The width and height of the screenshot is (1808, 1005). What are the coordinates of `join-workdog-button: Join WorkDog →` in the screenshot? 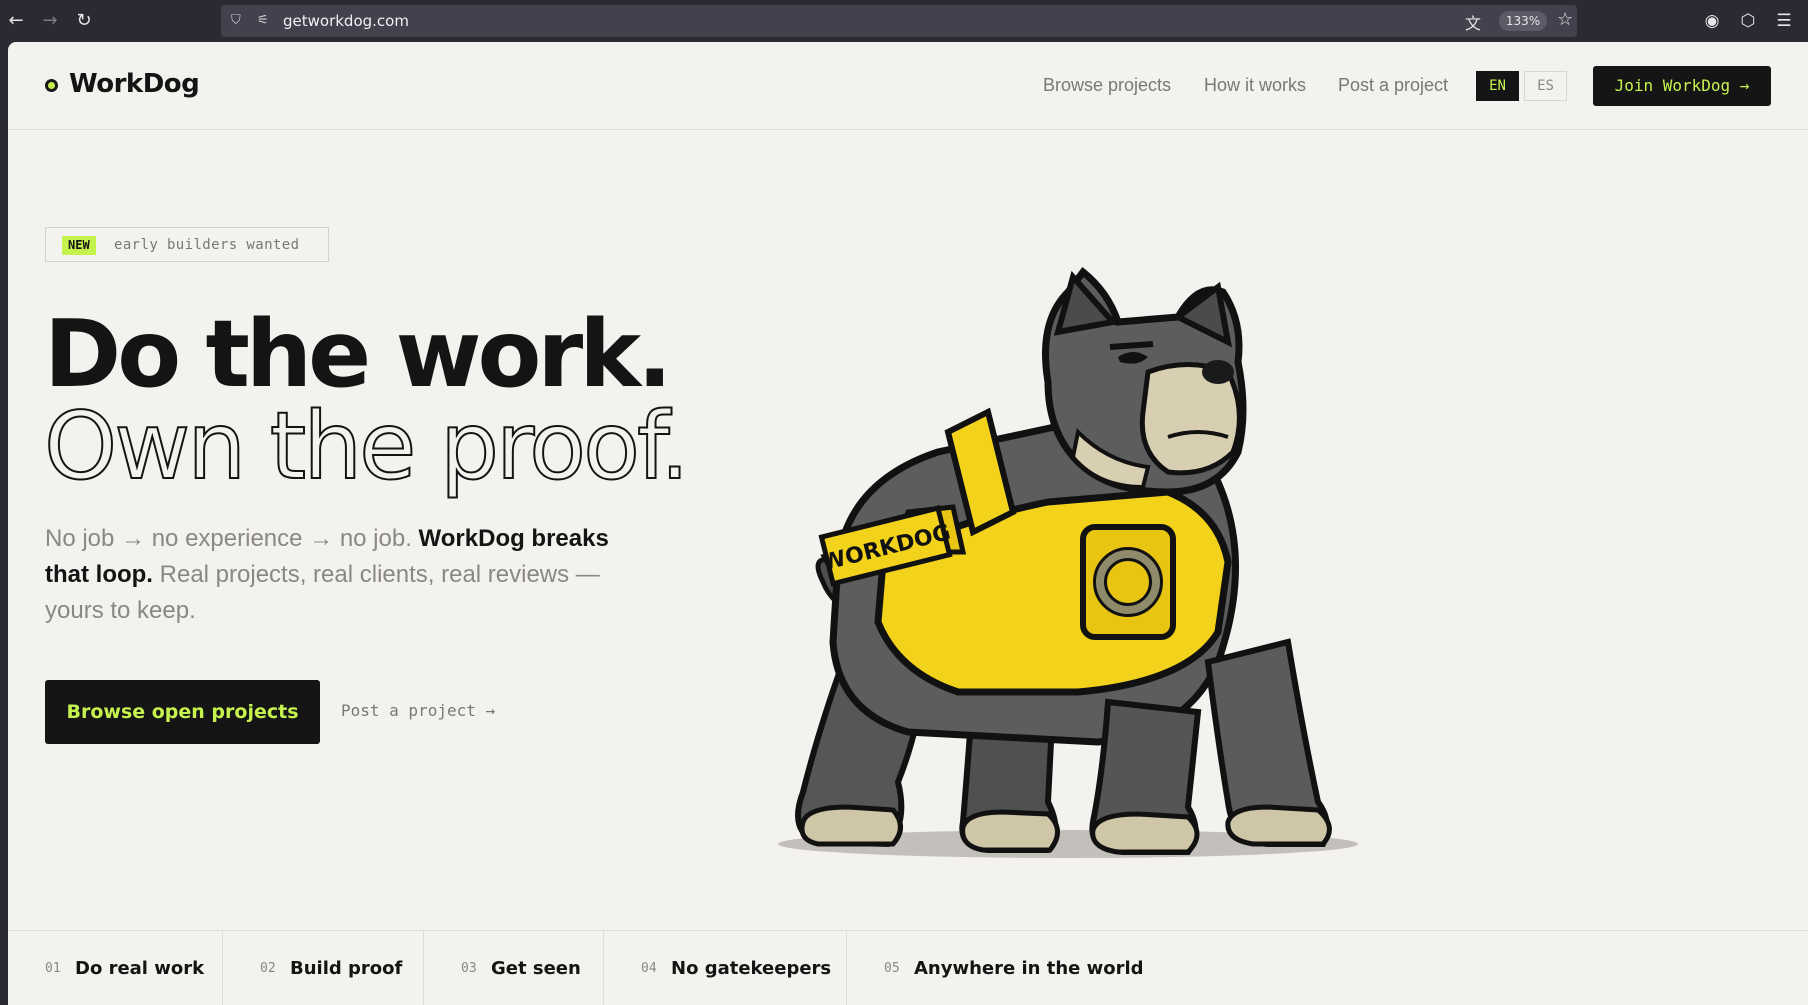 It's located at (1682, 86).